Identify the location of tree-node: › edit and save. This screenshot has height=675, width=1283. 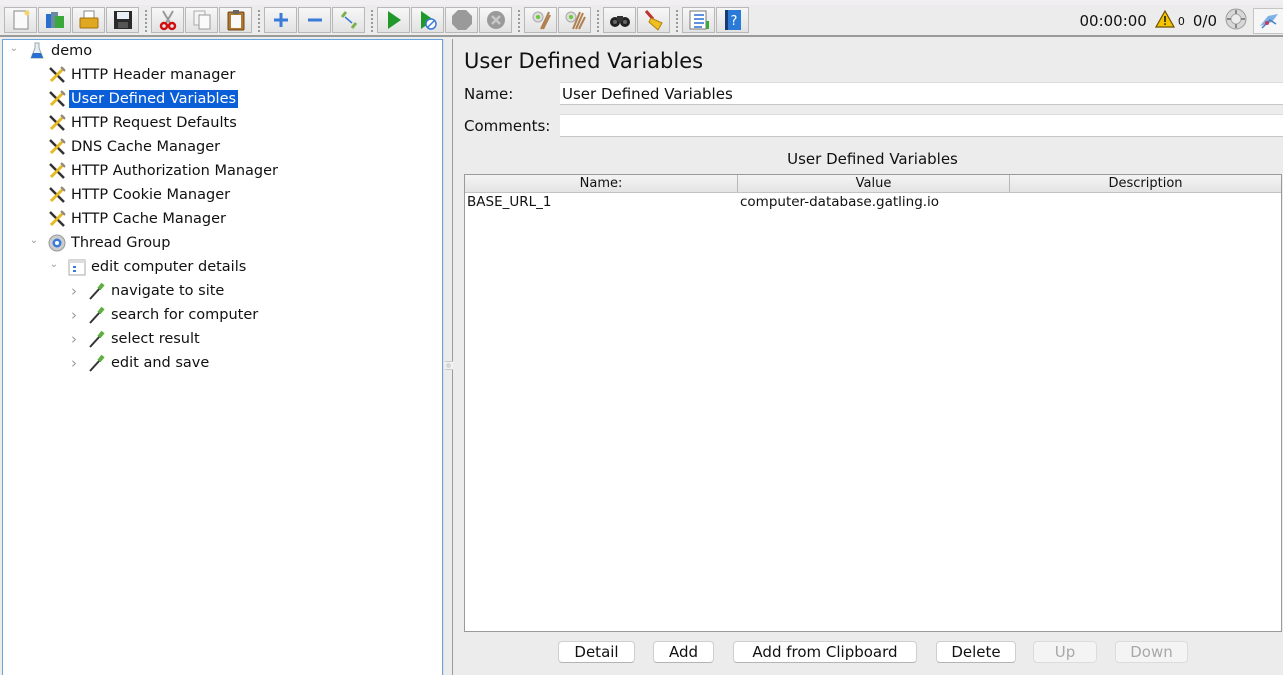
(139, 363).